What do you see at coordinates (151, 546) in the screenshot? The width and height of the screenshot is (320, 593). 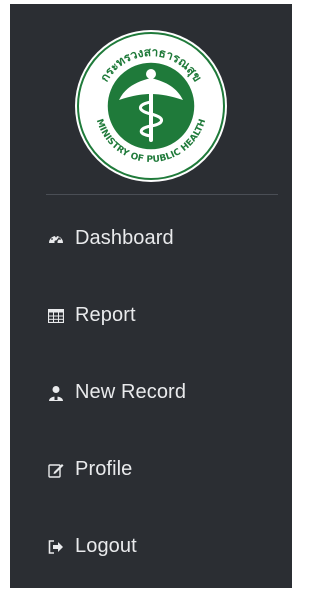 I see `nav-item-logout: Logout` at bounding box center [151, 546].